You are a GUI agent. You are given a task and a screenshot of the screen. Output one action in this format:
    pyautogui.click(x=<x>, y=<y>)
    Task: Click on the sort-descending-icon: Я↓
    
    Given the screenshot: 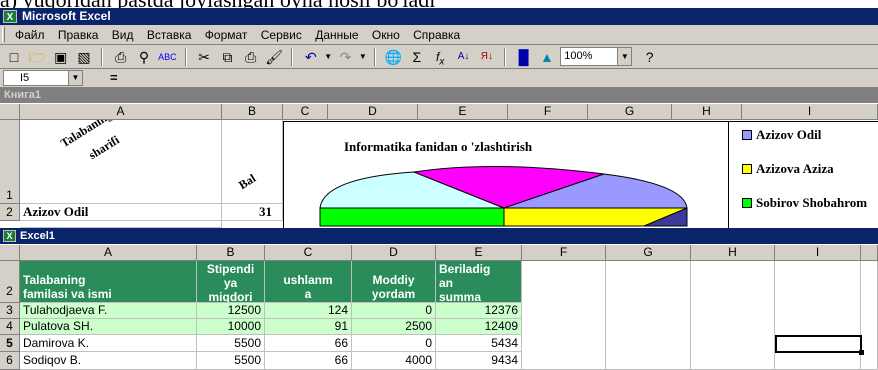 What is the action you would take?
    pyautogui.click(x=487, y=57)
    